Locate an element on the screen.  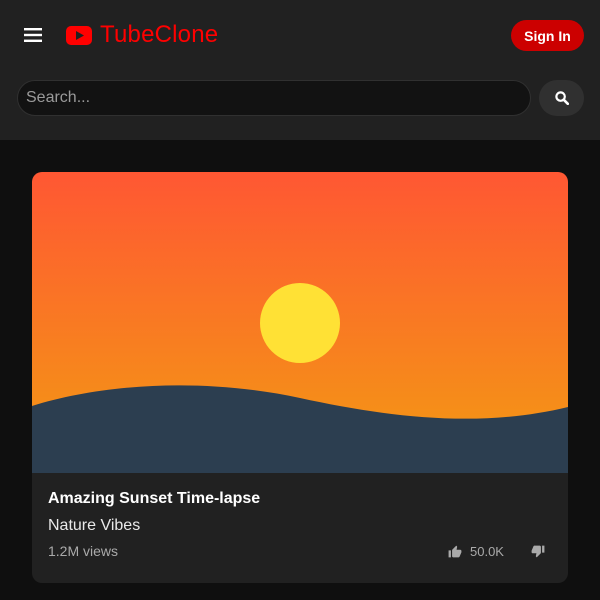
sign-in-button: Sign In is located at coordinates (547, 35).